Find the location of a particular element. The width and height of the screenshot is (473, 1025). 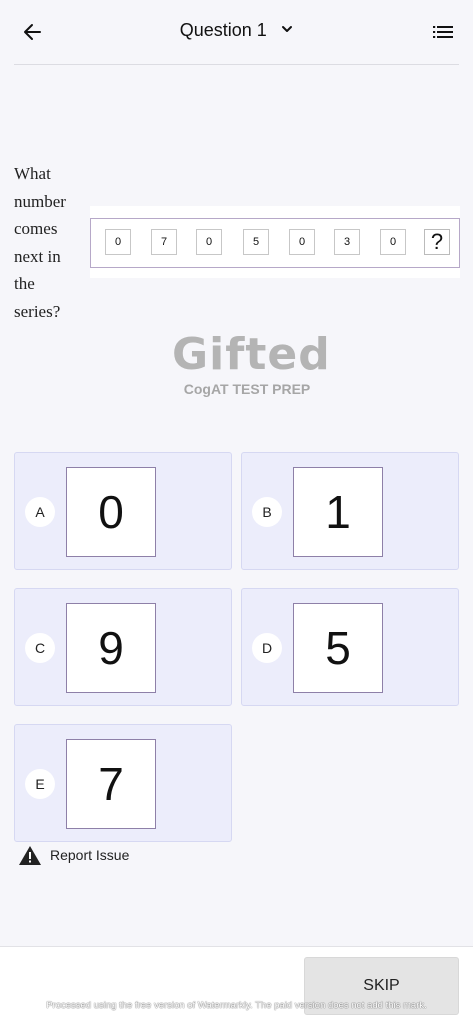

option-value: 1 is located at coordinates (338, 512).